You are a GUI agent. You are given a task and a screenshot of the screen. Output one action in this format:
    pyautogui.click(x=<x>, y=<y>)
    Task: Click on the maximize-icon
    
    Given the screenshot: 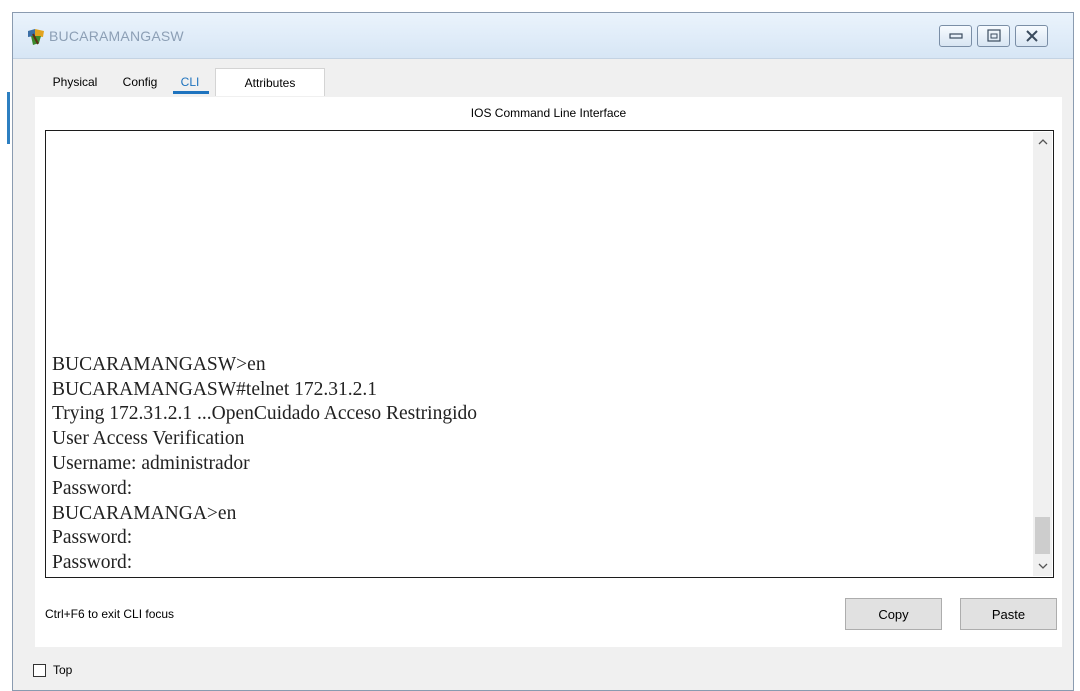 What is the action you would take?
    pyautogui.click(x=993, y=35)
    